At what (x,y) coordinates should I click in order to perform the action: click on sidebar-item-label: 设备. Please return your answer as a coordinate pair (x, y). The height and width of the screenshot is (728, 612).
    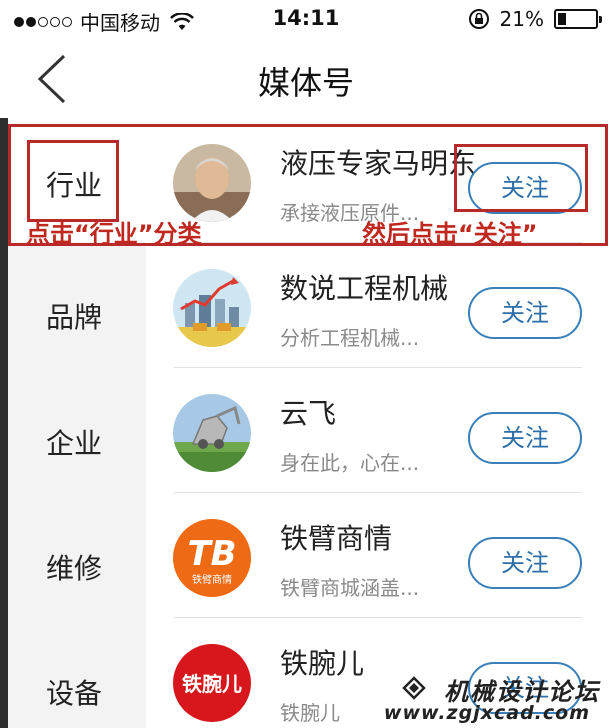
    Looking at the image, I should click on (73, 693).